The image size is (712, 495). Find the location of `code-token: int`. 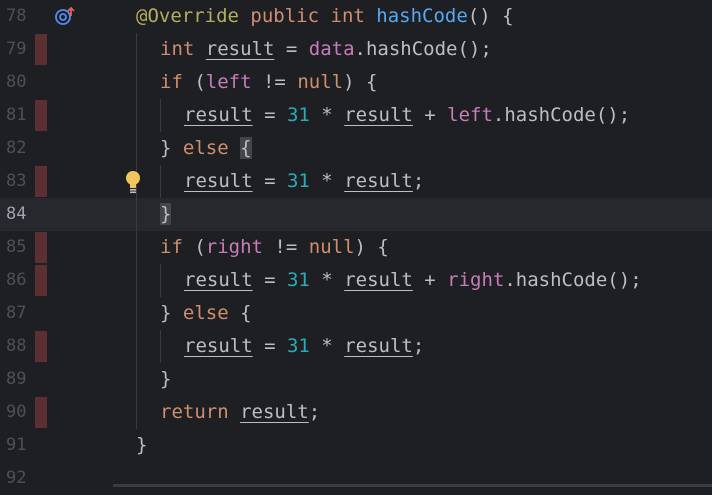

code-token: int is located at coordinates (347, 16).